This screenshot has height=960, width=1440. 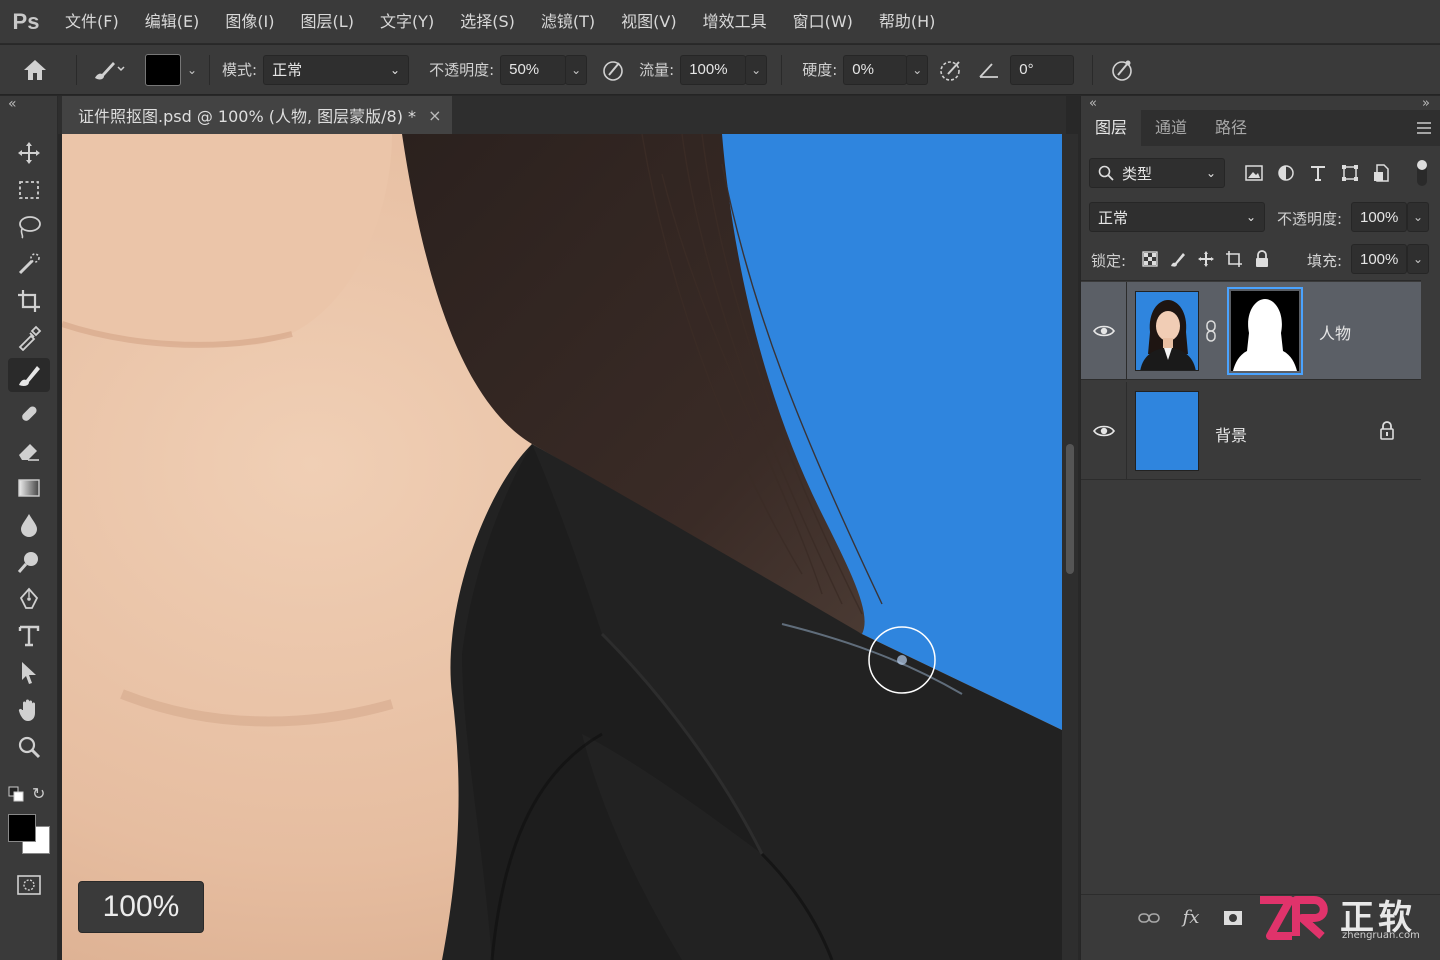 What do you see at coordinates (29, 451) in the screenshot?
I see `eraser-icon` at bounding box center [29, 451].